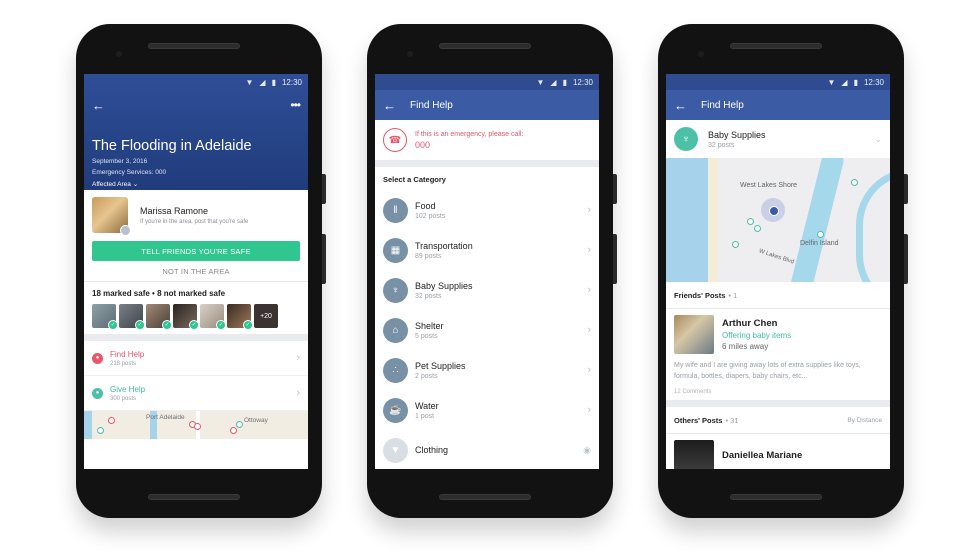  Describe the element at coordinates (487, 370) in the screenshot. I see `category-pet-supplies: ∴ Pet Supplies 2 posts ›` at that location.